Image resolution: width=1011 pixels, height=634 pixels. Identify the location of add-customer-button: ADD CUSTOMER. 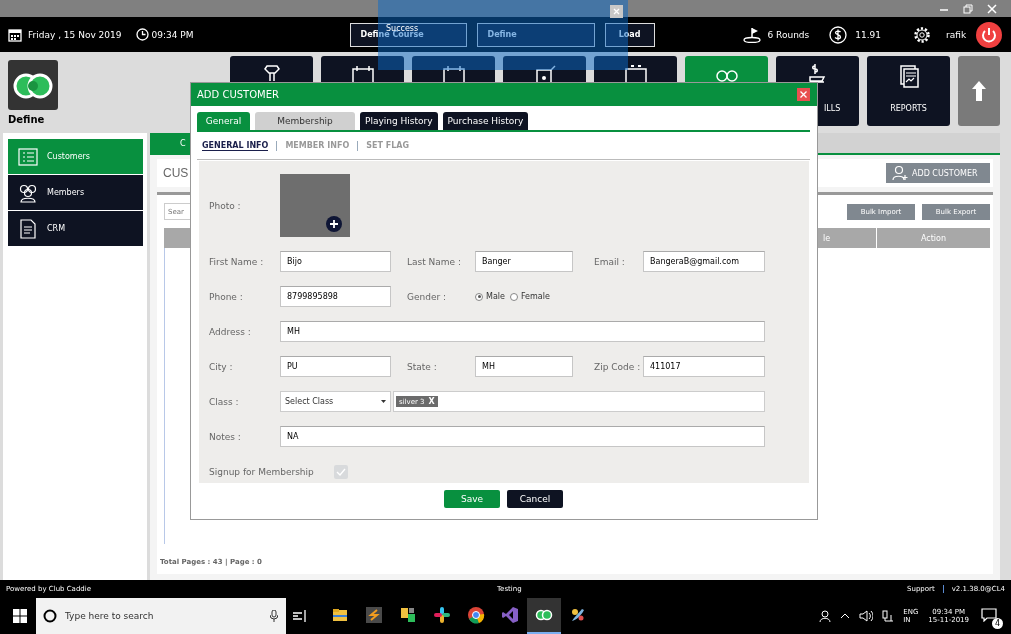
(938, 173).